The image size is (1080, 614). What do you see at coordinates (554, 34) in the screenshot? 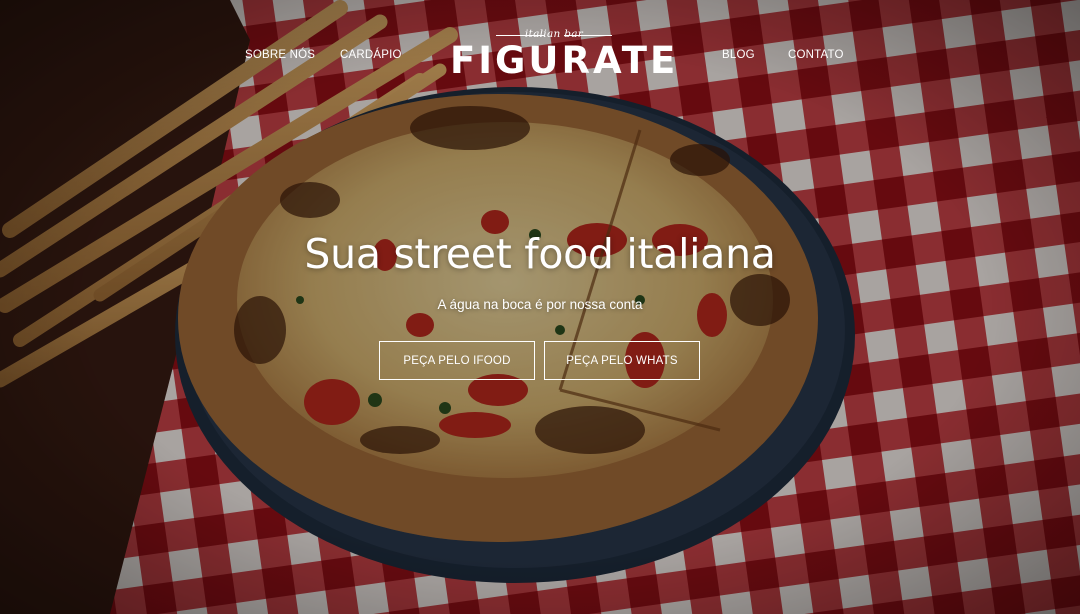
I see `logo-tagline: italian bar` at bounding box center [554, 34].